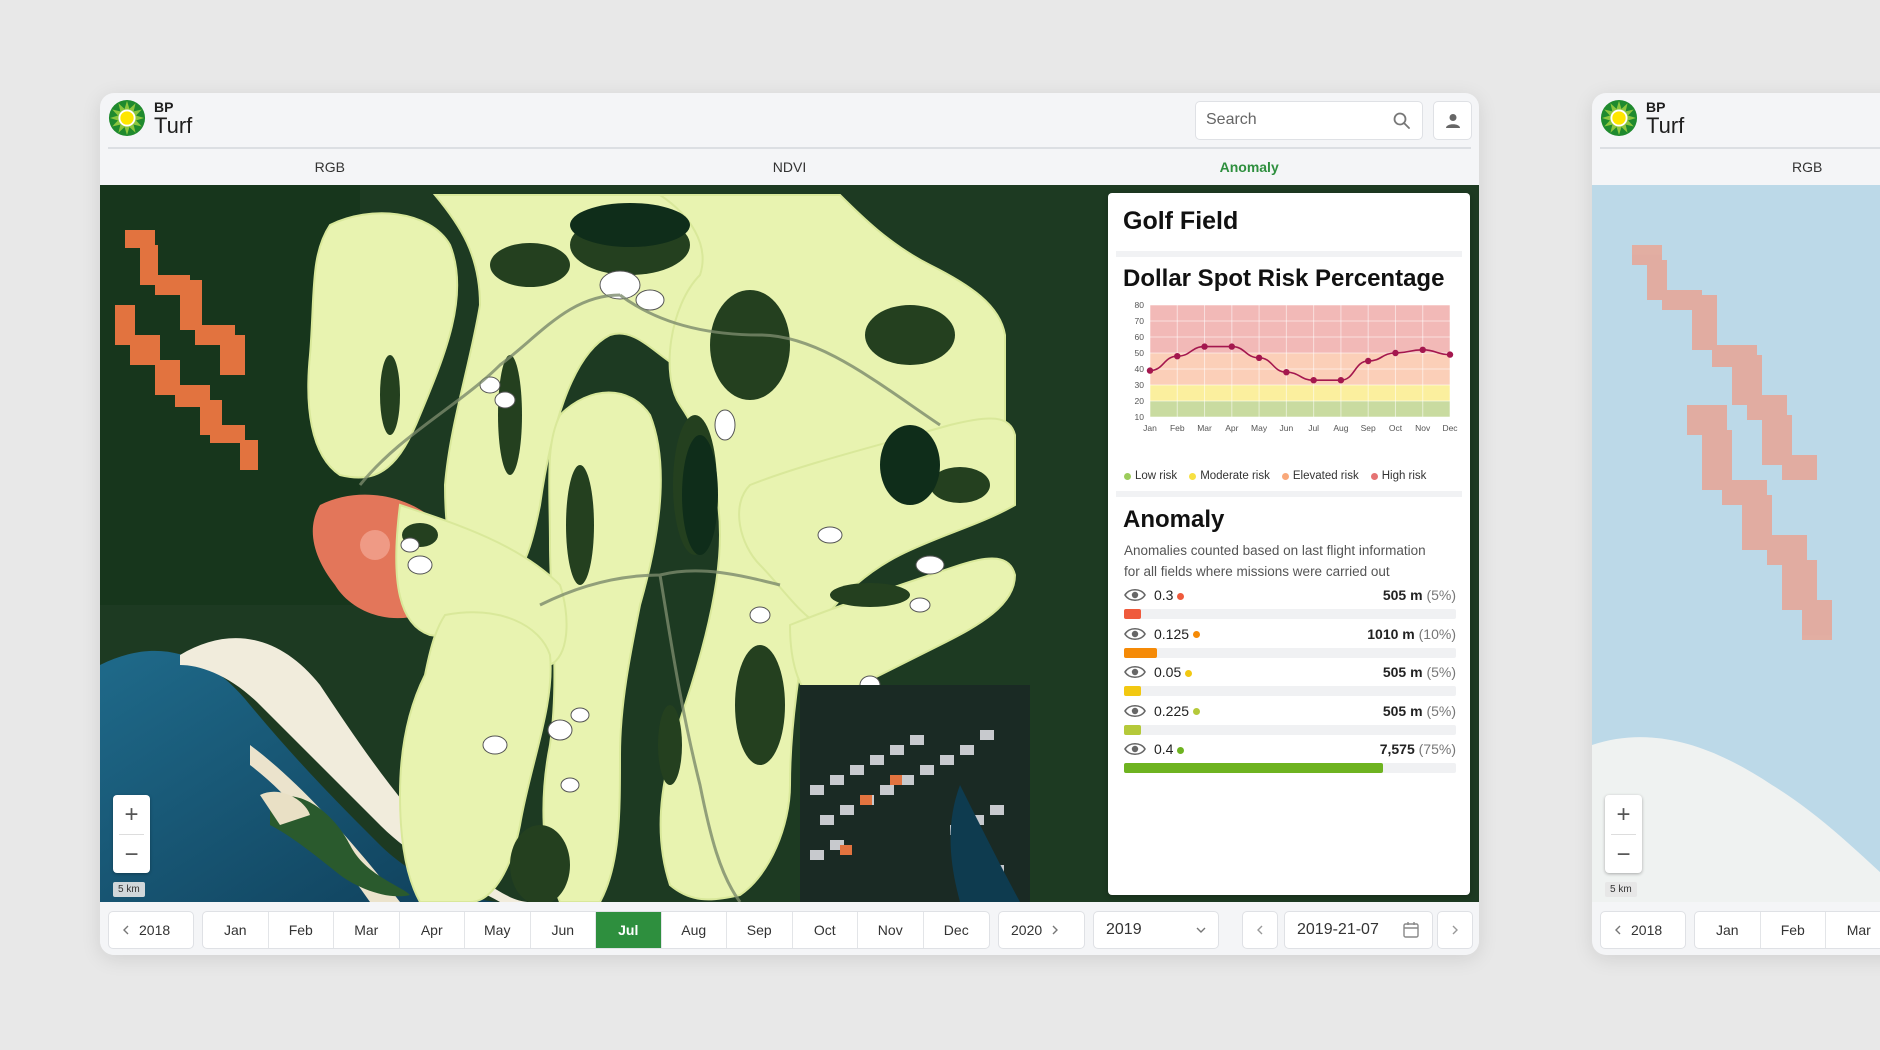  What do you see at coordinates (1055, 930) in the screenshot?
I see `chevron-right-icon` at bounding box center [1055, 930].